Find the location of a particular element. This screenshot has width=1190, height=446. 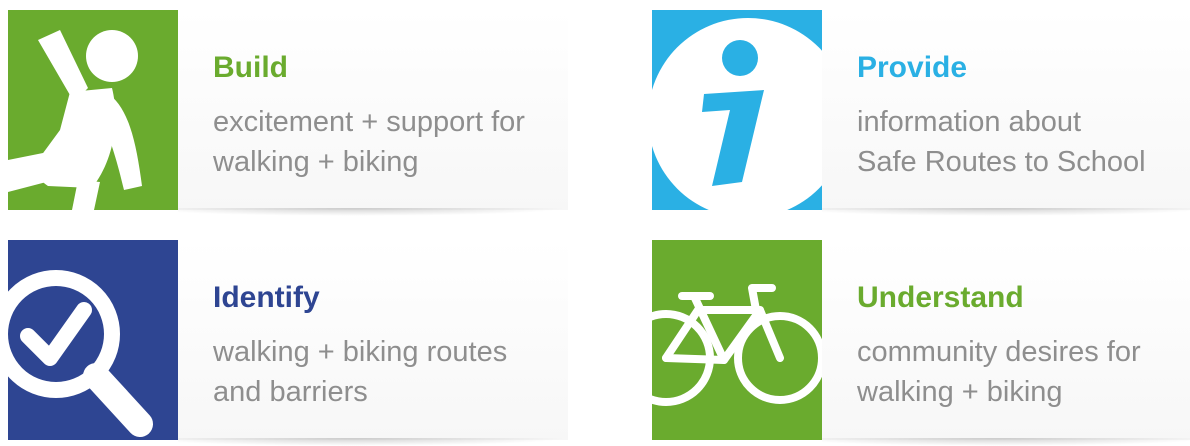

bicycle-icon is located at coordinates (737, 345).